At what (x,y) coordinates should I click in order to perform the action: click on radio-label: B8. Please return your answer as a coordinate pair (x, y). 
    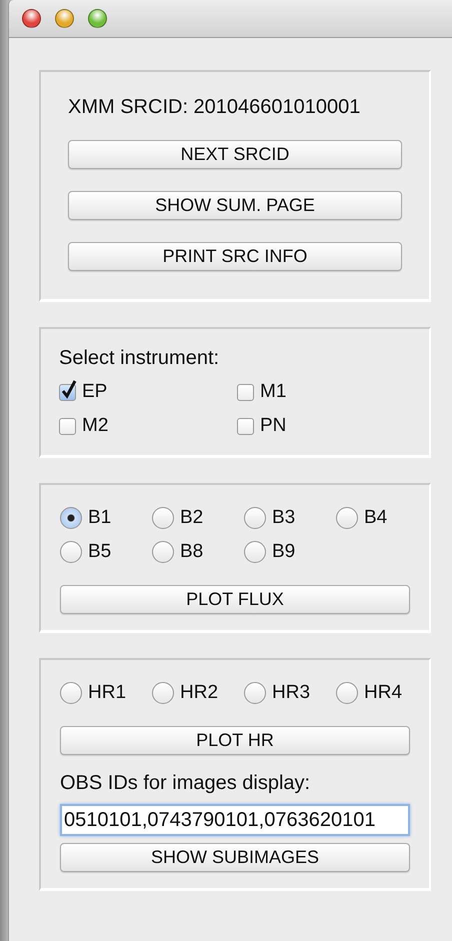
    Looking at the image, I should click on (192, 552).